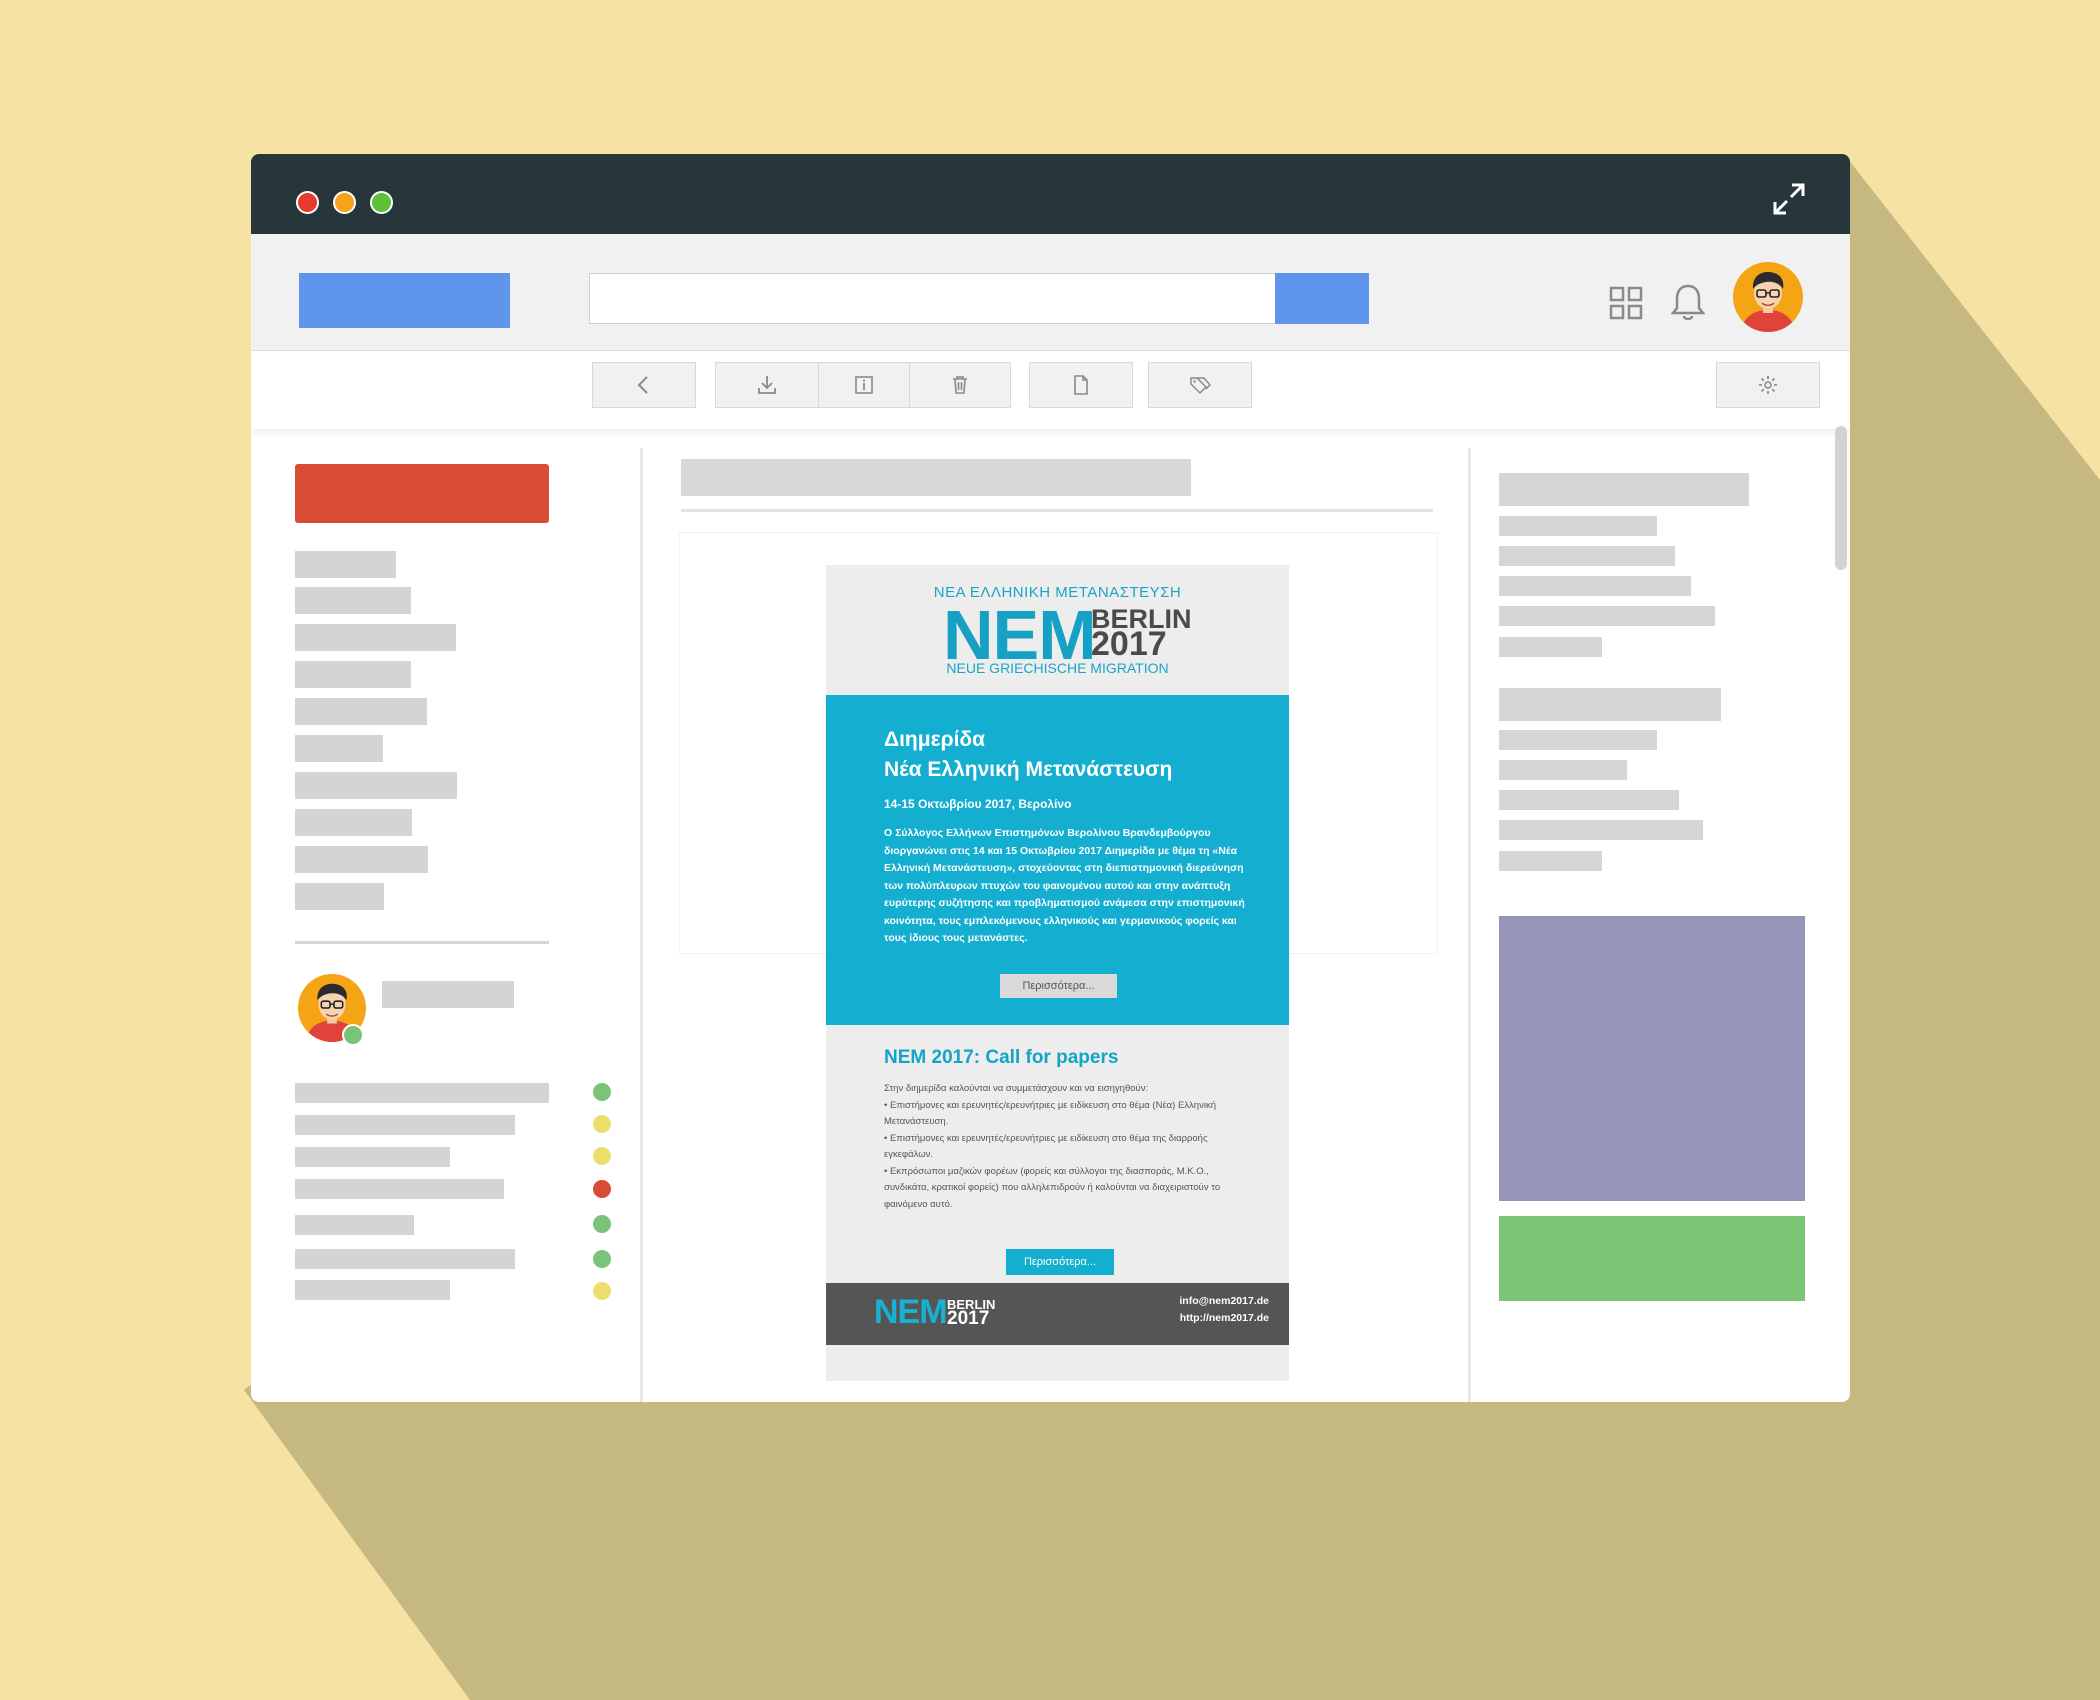 This screenshot has width=2100, height=1700. Describe the element at coordinates (1652, 1058) in the screenshot. I see `ad-banner-purple` at that location.